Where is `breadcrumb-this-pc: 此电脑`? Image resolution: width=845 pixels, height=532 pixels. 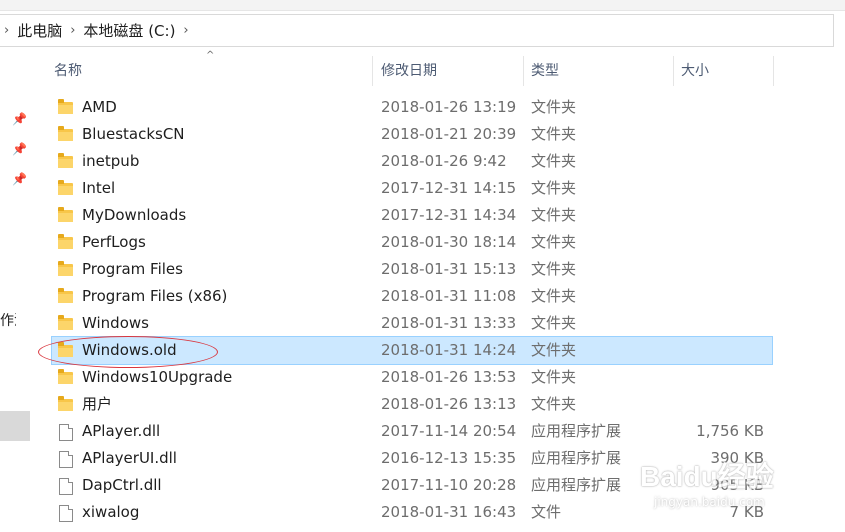
breadcrumb-this-pc: 此电脑 is located at coordinates (43, 30).